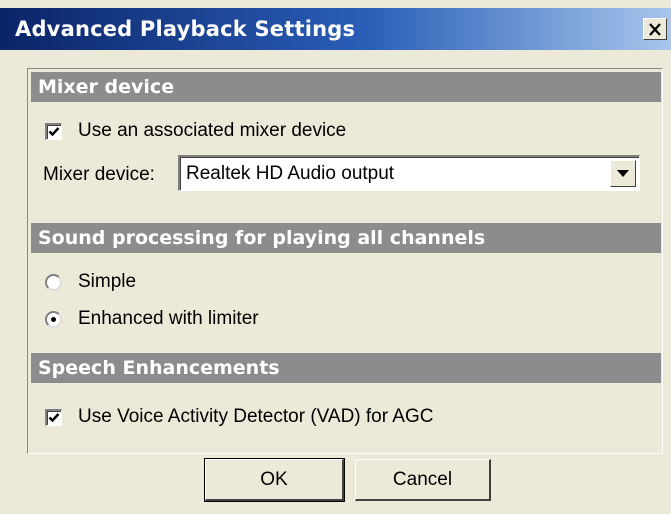 The height and width of the screenshot is (514, 671). Describe the element at coordinates (274, 480) in the screenshot. I see `ok-button: OK` at that location.